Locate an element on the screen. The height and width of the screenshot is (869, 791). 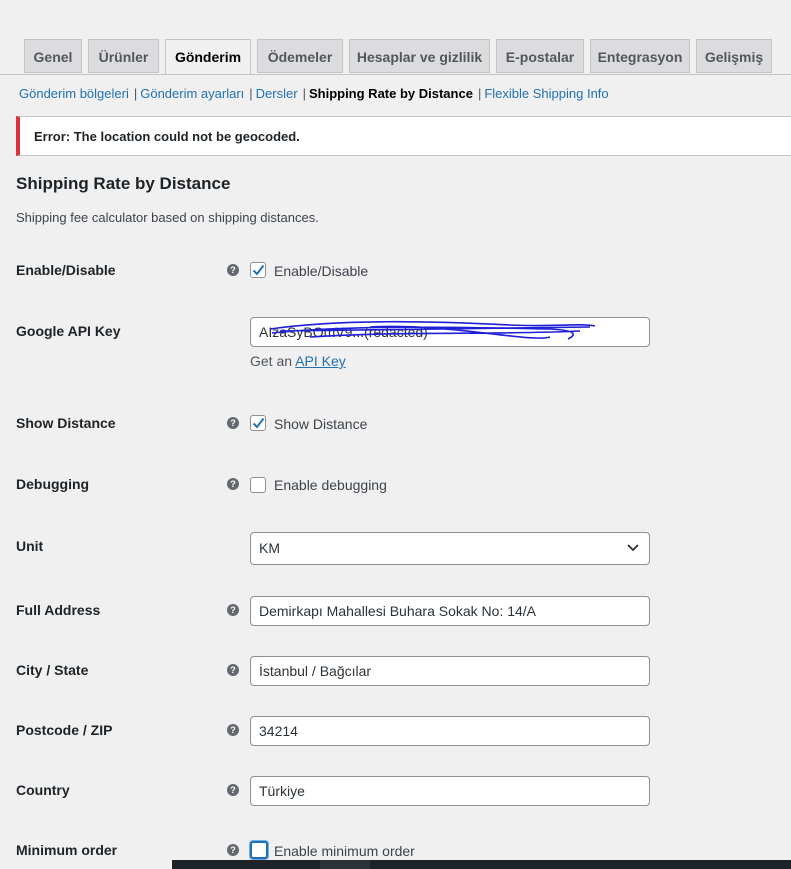
section-title: Shipping Rate by Distance is located at coordinates (123, 183).